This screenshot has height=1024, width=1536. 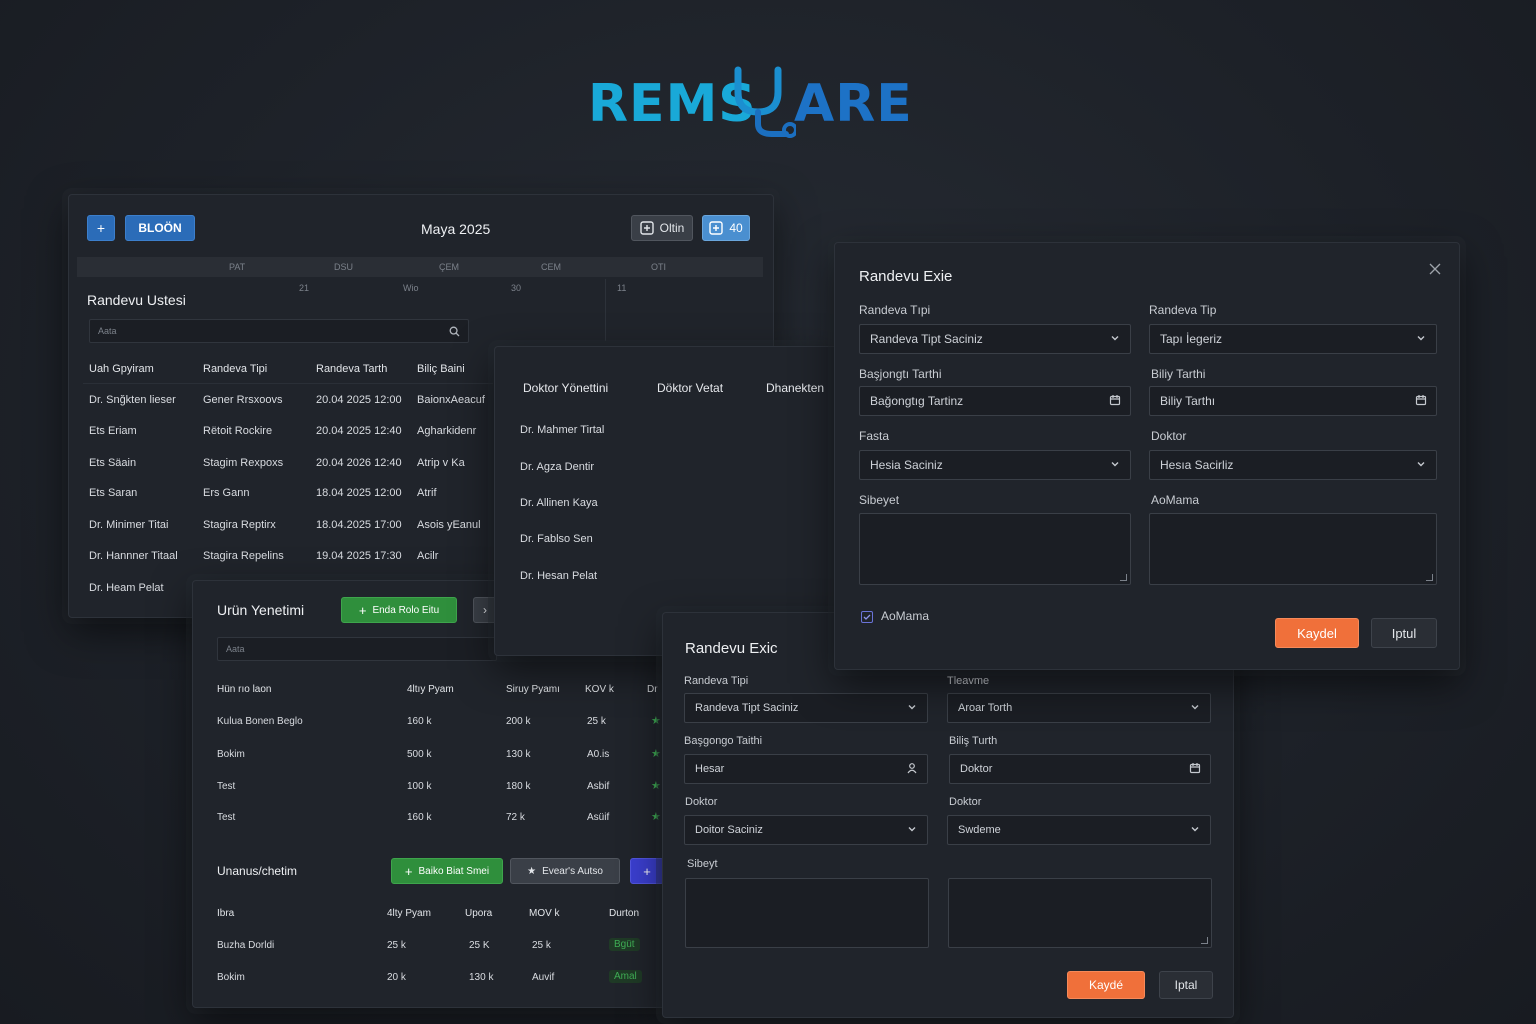 I want to click on secondary-add-button: + Baiko Biat Smei, so click(x=447, y=871).